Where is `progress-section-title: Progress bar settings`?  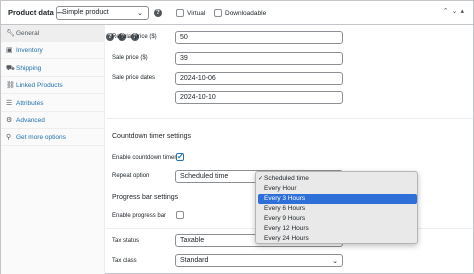 progress-section-title: Progress bar settings is located at coordinates (145, 197).